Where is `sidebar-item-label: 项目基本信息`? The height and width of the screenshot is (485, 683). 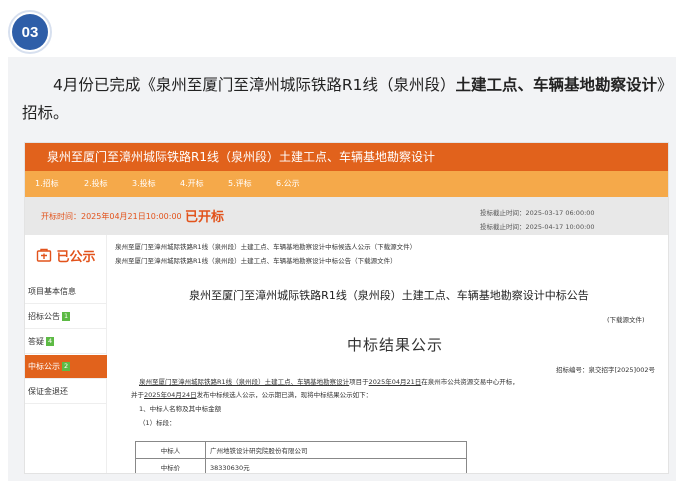 sidebar-item-label: 项目基本信息 is located at coordinates (52, 291).